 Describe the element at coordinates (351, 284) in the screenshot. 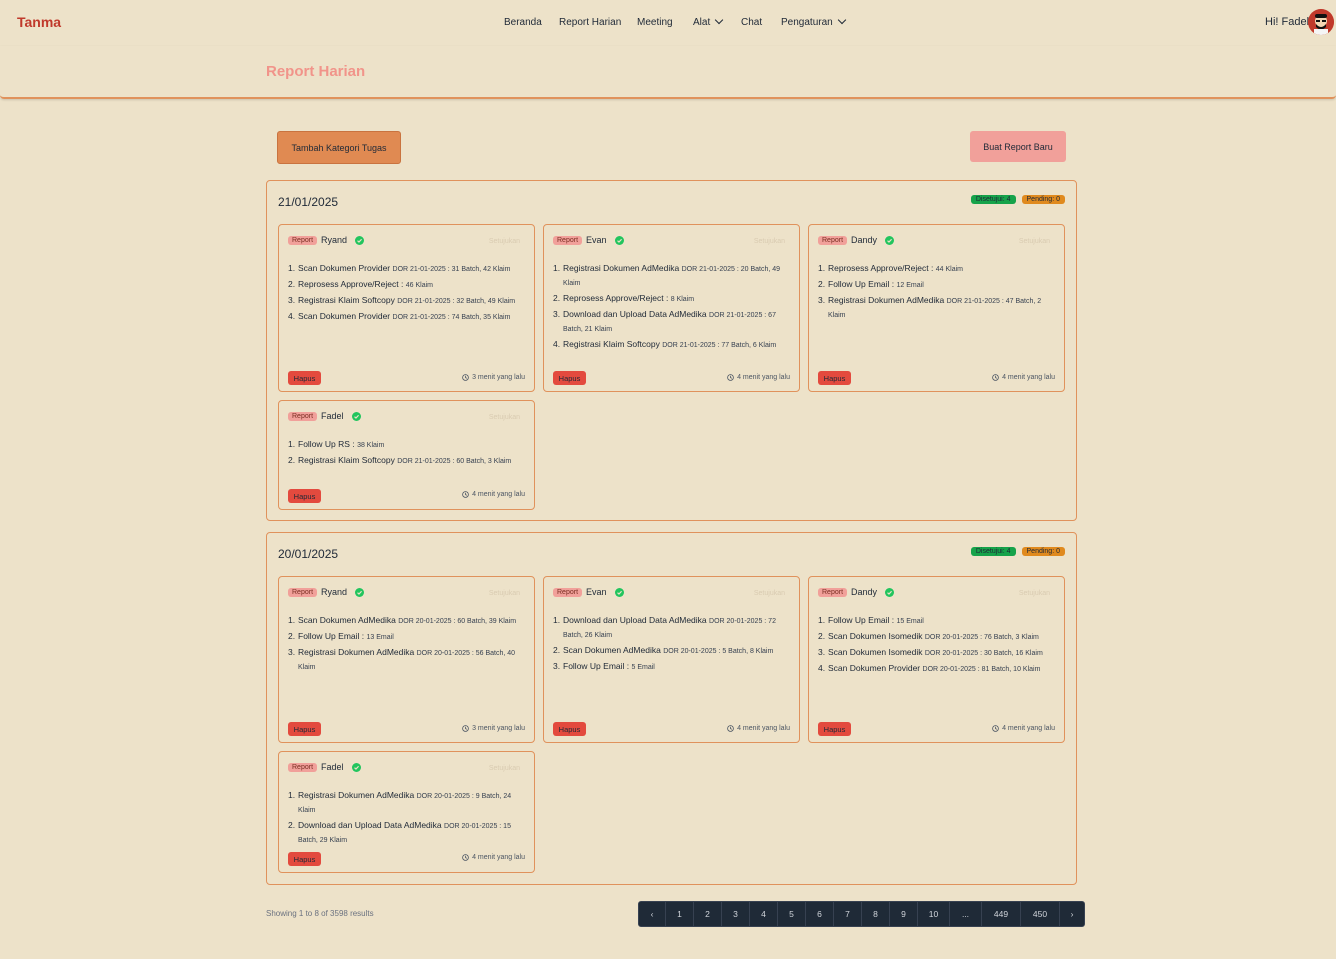

I see `task-title: Reprosess Approve/Reject :` at that location.